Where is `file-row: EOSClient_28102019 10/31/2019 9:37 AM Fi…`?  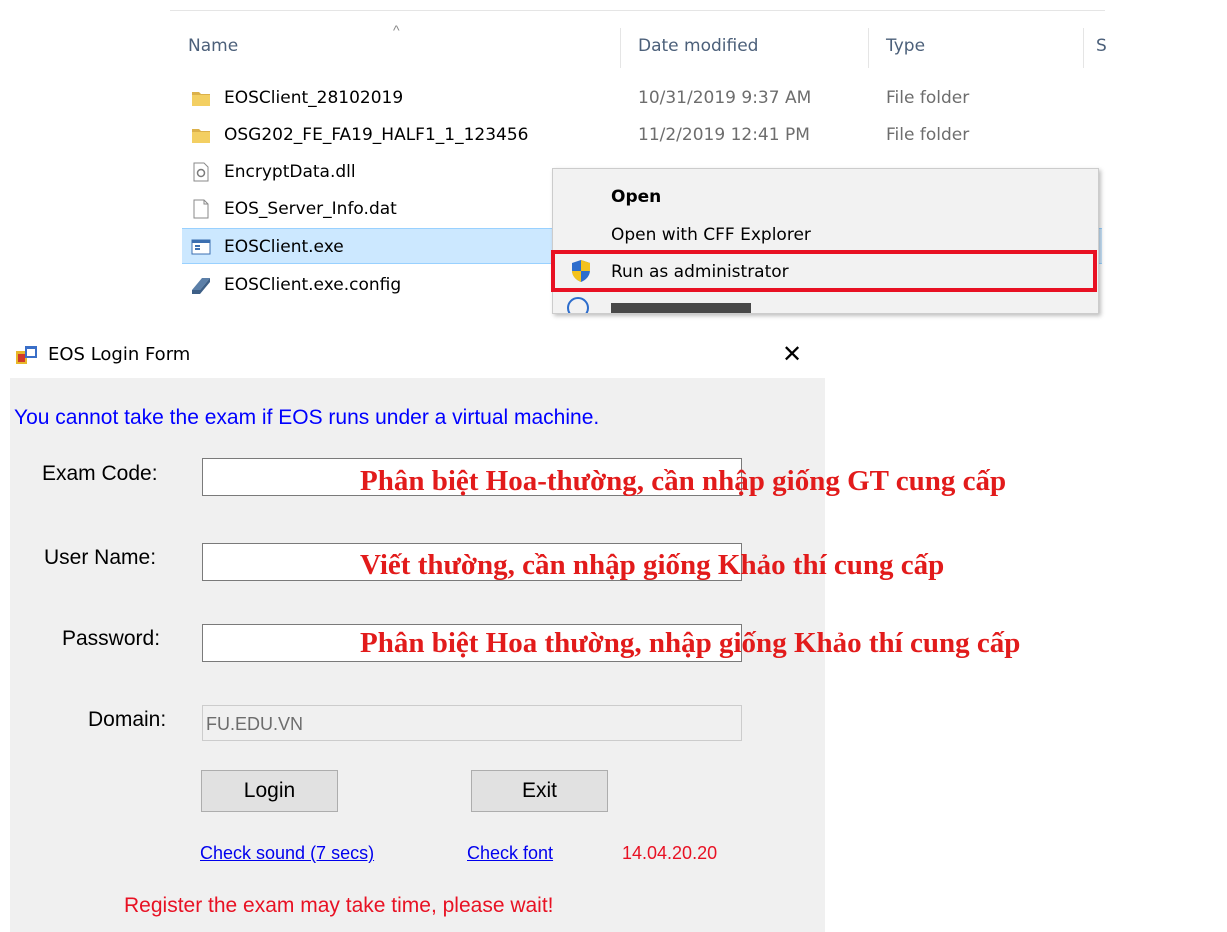 file-row: EOSClient_28102019 10/31/2019 9:37 AM Fi… is located at coordinates (642, 98).